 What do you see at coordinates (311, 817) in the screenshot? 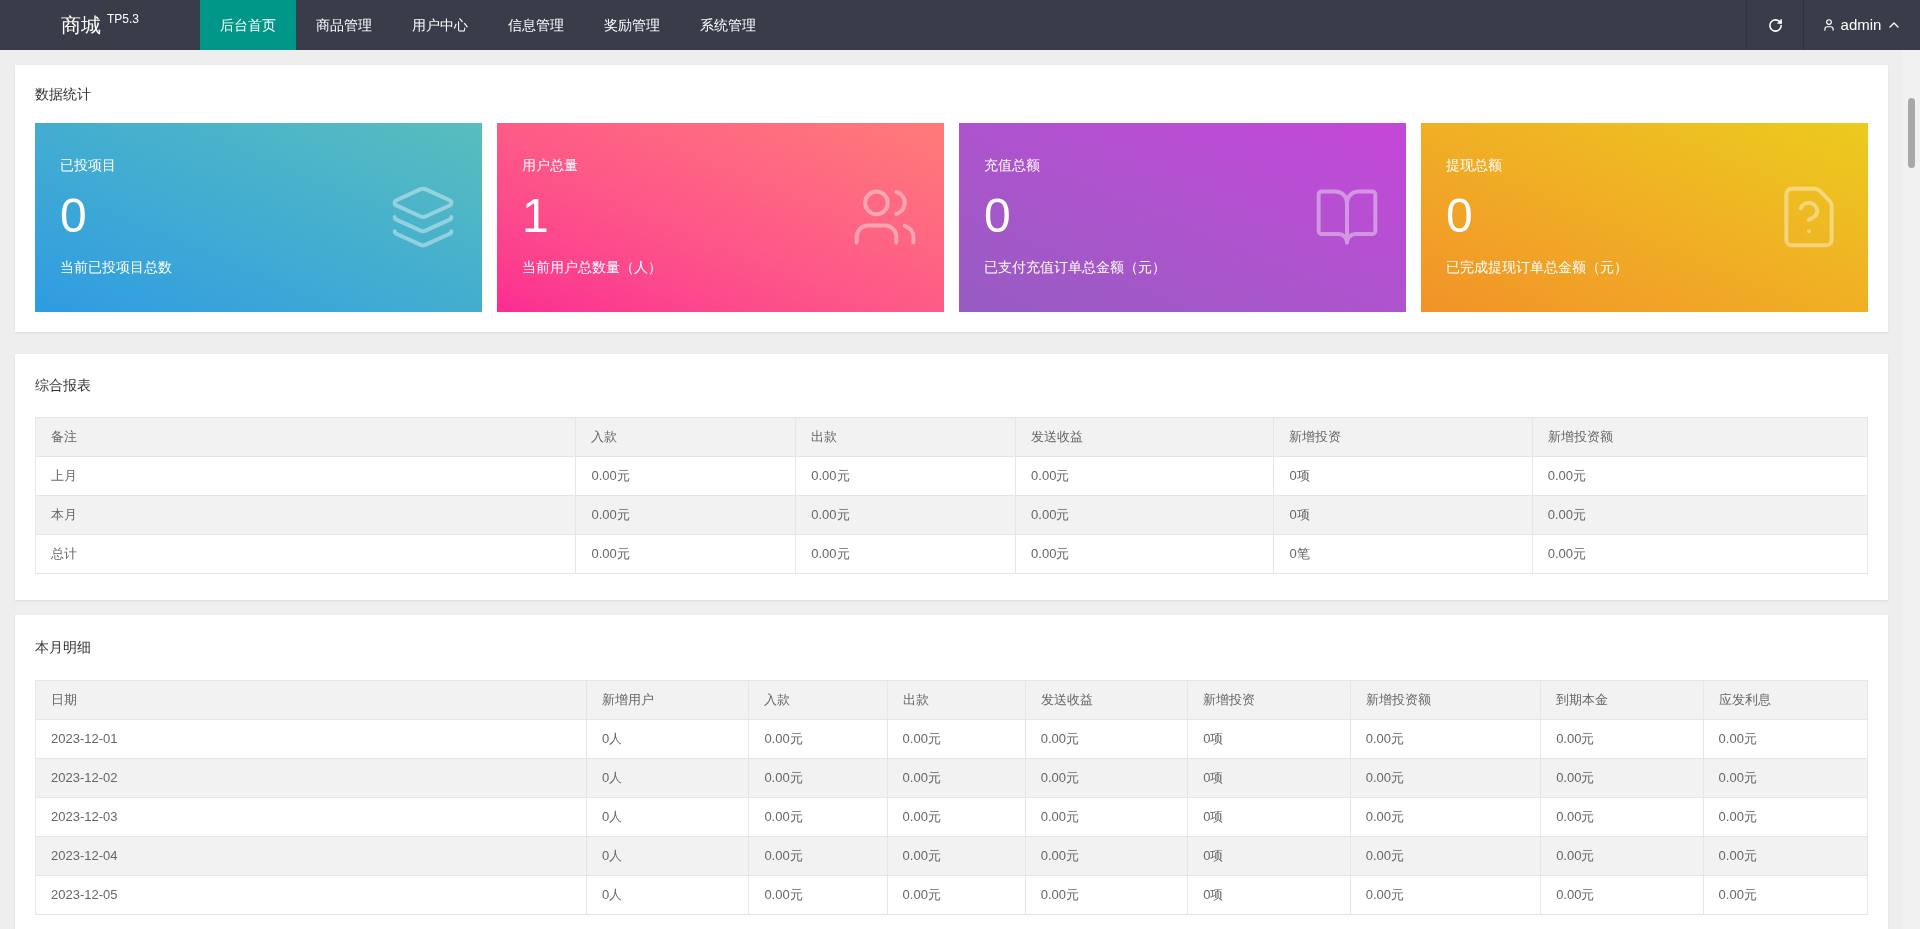
I see `table-cell: 2023-12-03` at bounding box center [311, 817].